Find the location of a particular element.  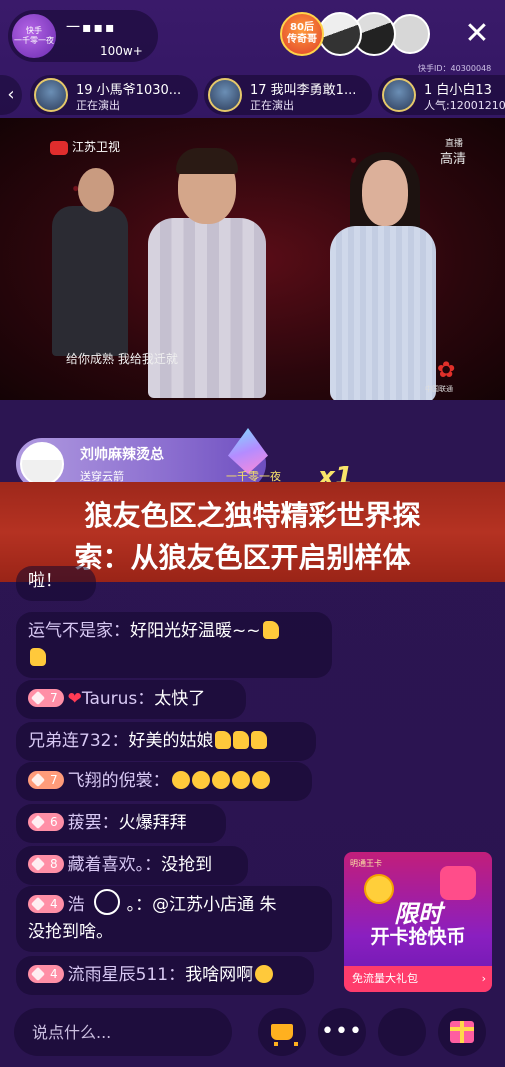

quality-tag: 高清 is located at coordinates (453, 159).